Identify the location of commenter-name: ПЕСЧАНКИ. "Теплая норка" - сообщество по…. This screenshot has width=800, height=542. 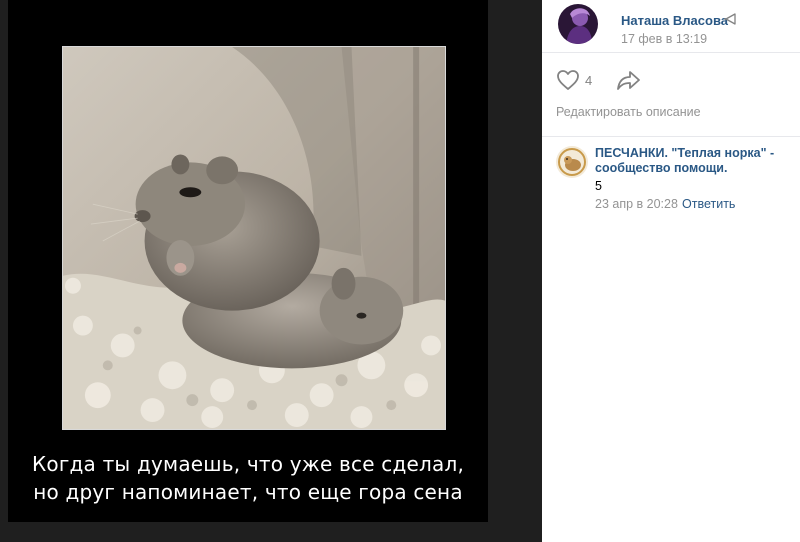
(695, 161).